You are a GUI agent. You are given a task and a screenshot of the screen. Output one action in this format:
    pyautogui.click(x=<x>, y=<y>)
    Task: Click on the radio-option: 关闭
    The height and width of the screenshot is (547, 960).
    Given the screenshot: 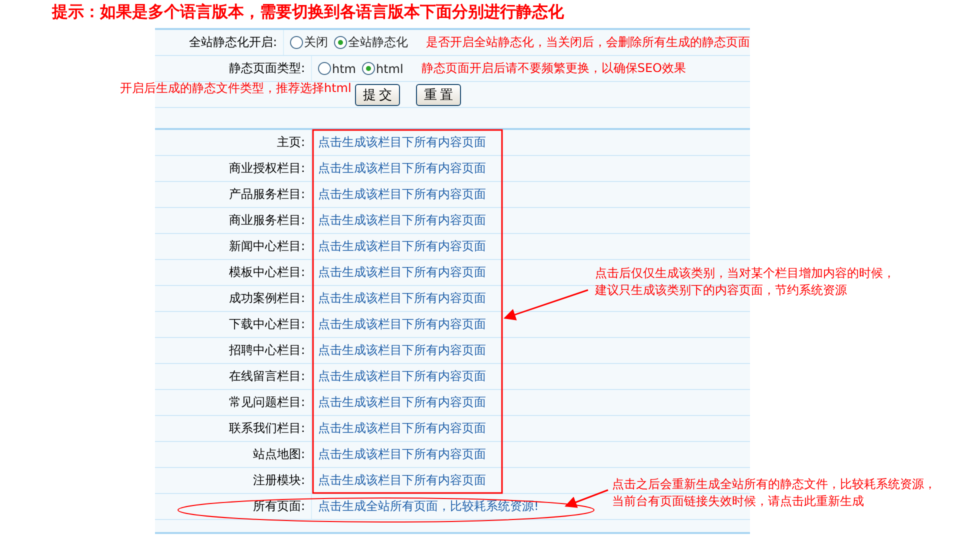 What is the action you would take?
    pyautogui.click(x=309, y=42)
    